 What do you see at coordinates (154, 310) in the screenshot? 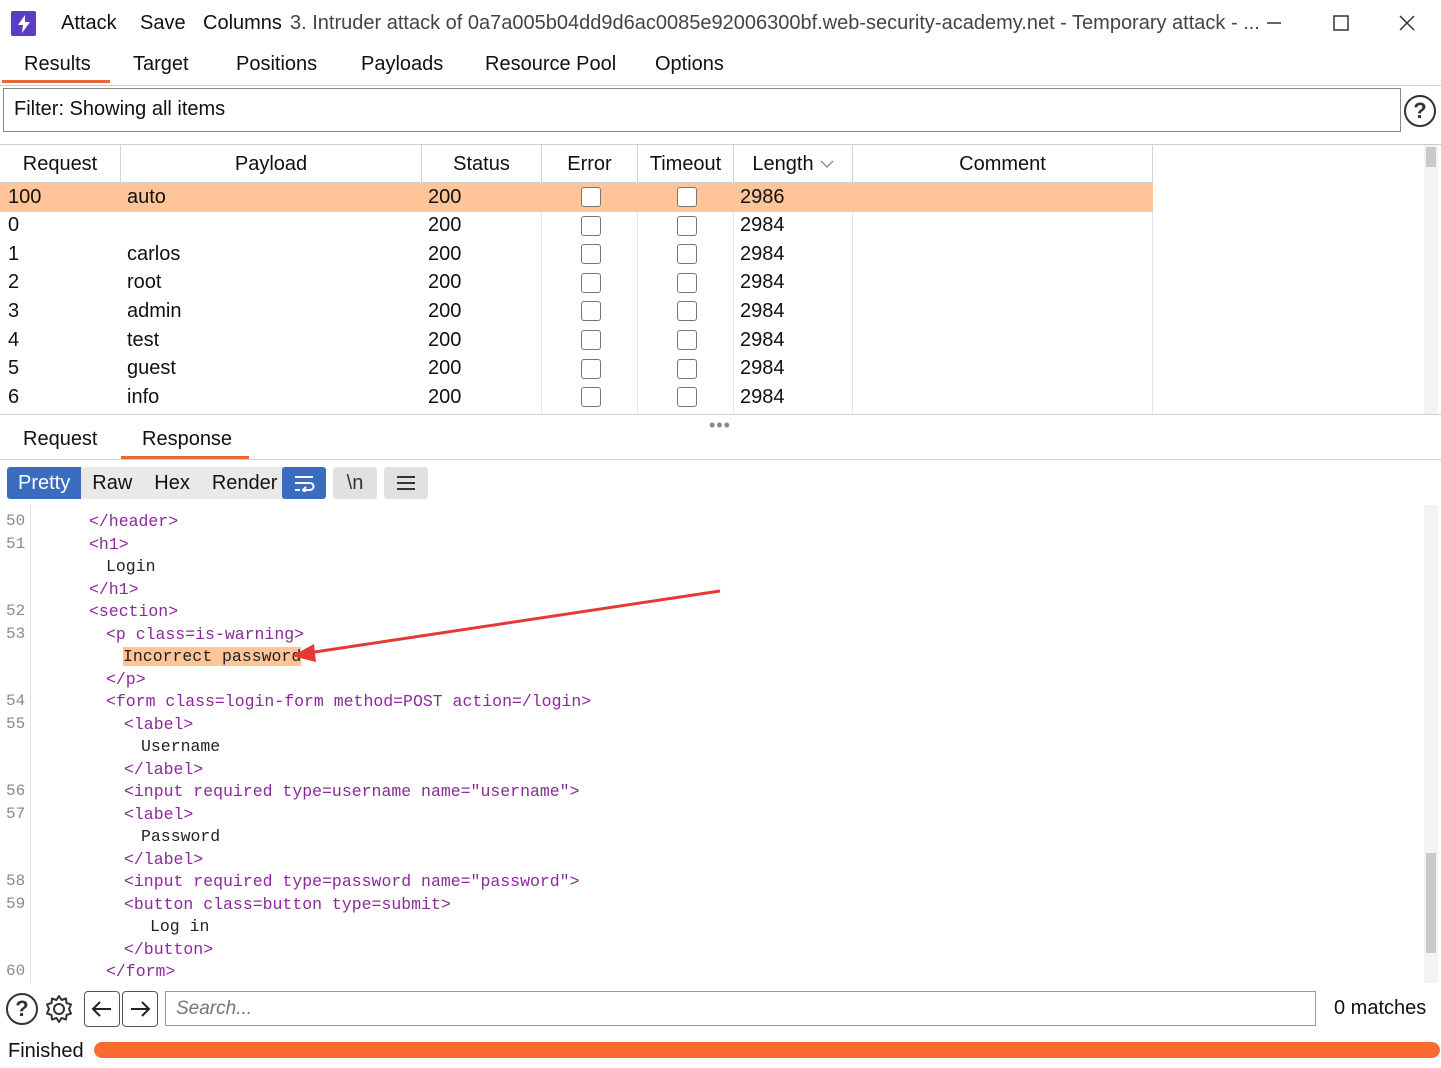
I see `cell-payload: admin` at bounding box center [154, 310].